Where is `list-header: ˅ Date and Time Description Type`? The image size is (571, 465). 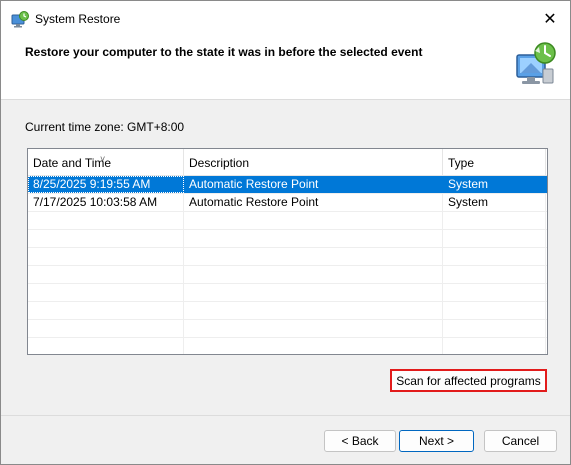
list-header: ˅ Date and Time Description Type is located at coordinates (287, 162).